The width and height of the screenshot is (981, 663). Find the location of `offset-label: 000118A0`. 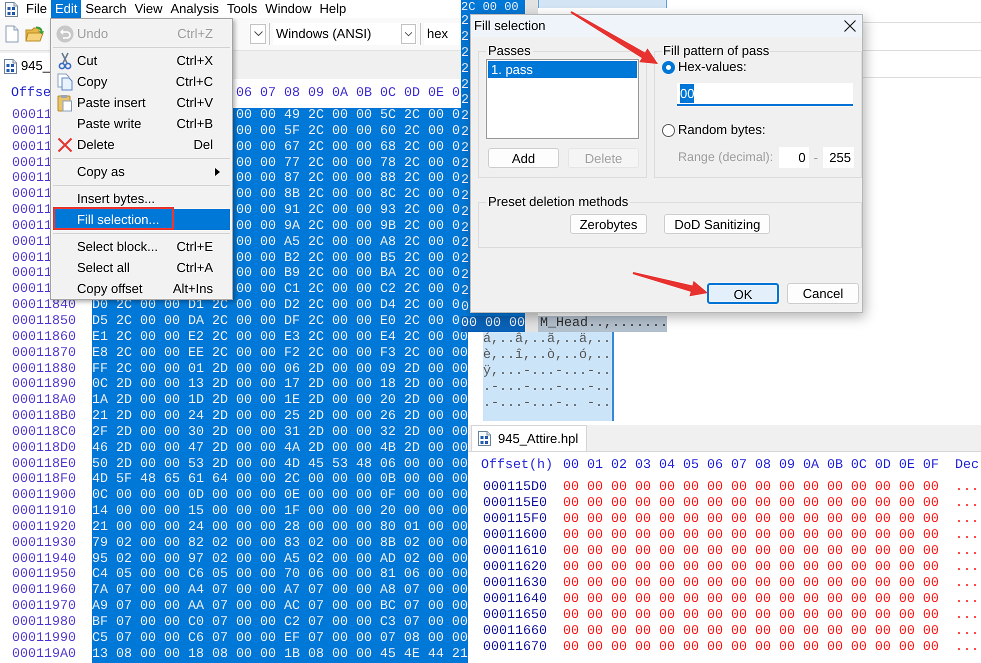

offset-label: 000118A0 is located at coordinates (44, 400).